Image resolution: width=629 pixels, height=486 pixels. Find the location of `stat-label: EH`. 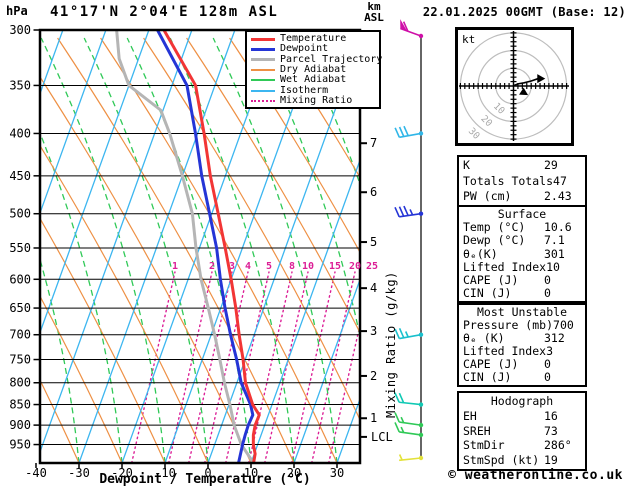

stat-label: EH is located at coordinates (470, 415).